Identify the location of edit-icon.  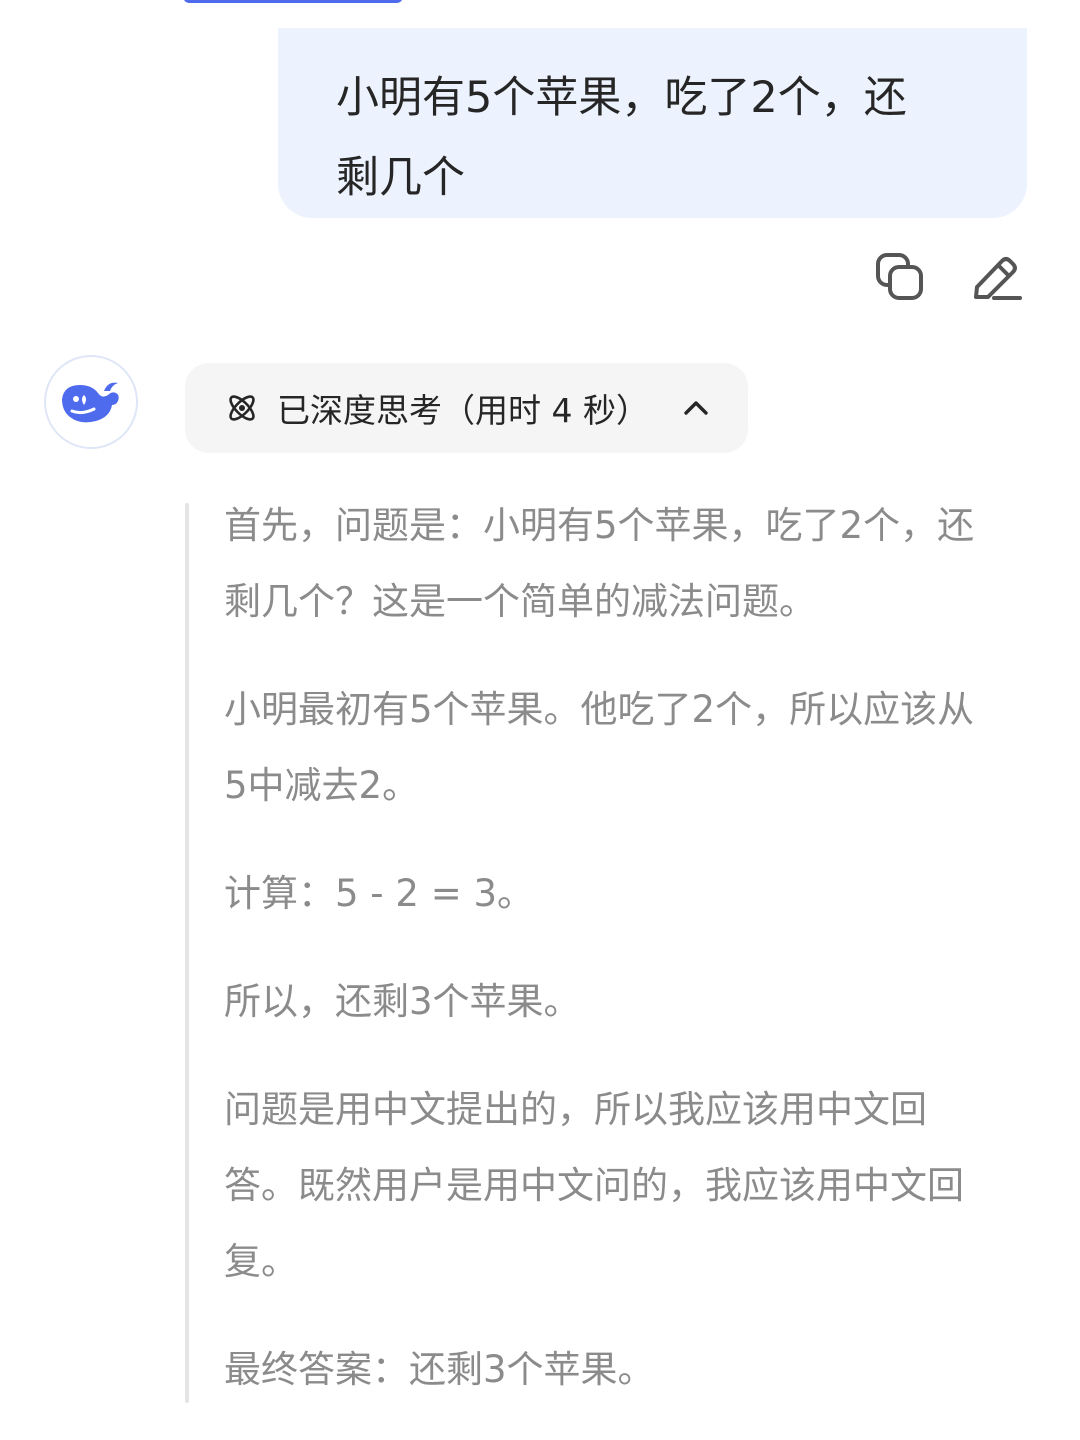
(998, 278).